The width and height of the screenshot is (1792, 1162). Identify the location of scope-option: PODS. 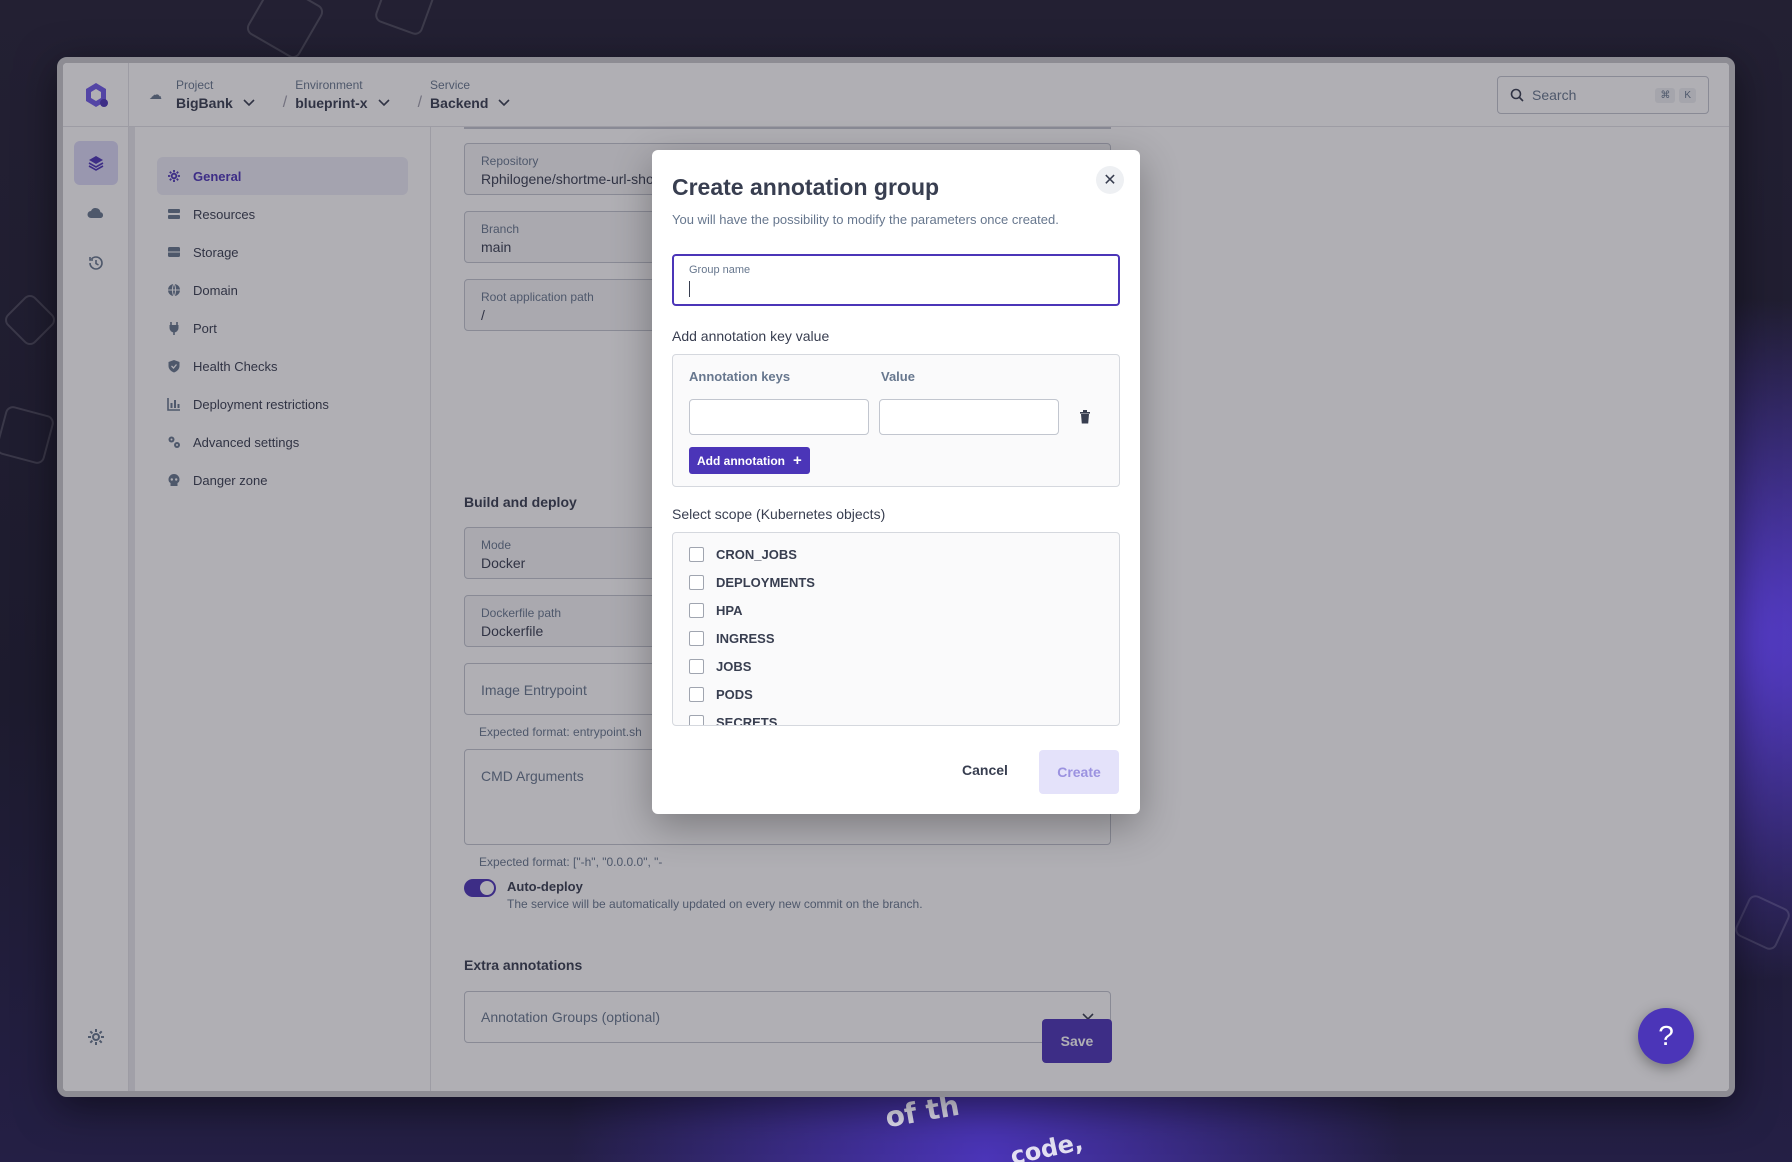
(721, 694).